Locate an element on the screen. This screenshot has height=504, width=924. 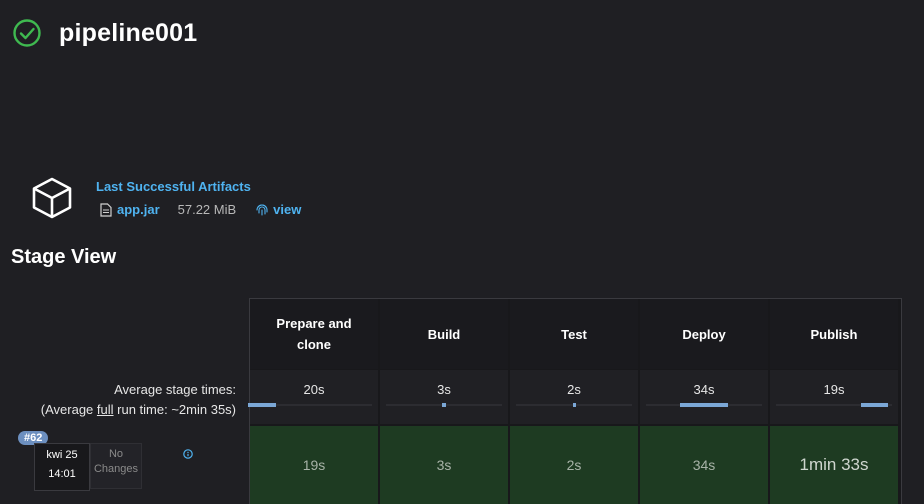
stage-result-cell: 2s is located at coordinates (574, 465).